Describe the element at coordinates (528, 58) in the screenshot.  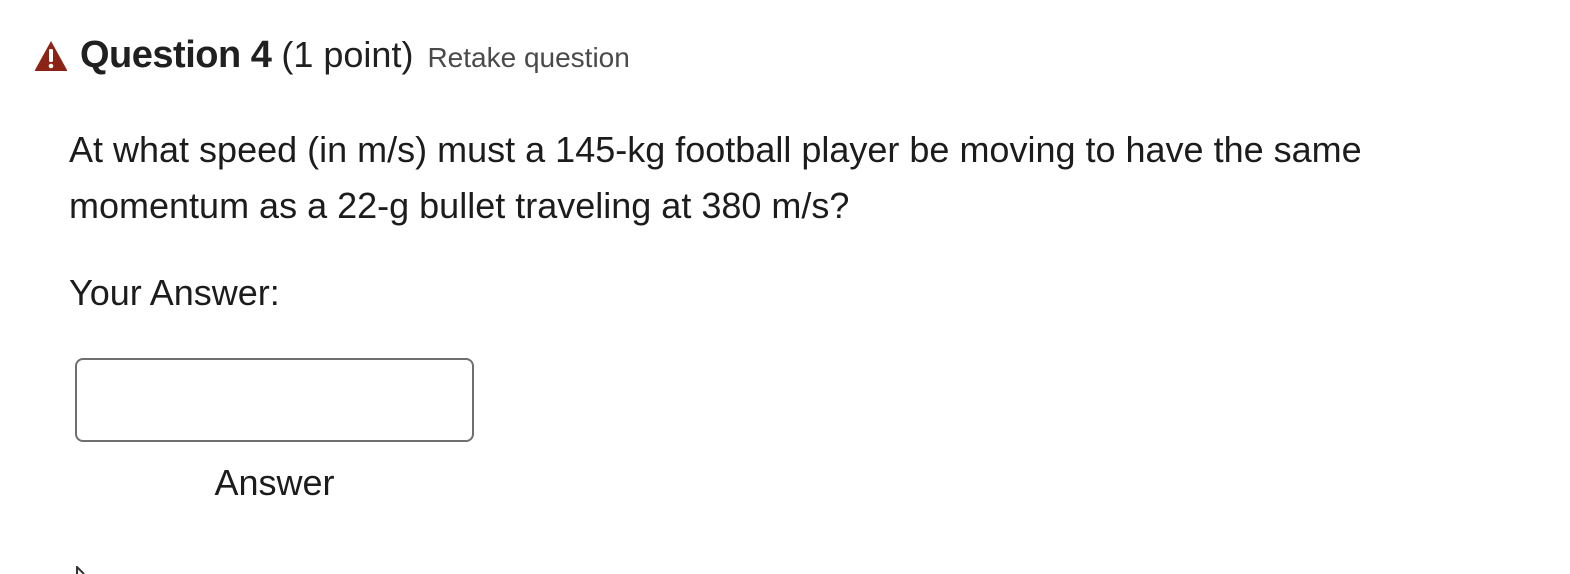
I see `retake-question-link: Retake question` at that location.